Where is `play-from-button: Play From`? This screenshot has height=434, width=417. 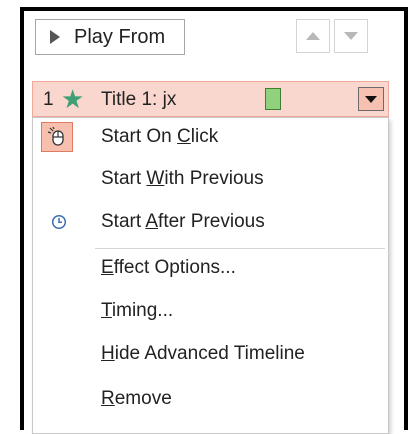
play-from-button: Play From is located at coordinates (110, 37).